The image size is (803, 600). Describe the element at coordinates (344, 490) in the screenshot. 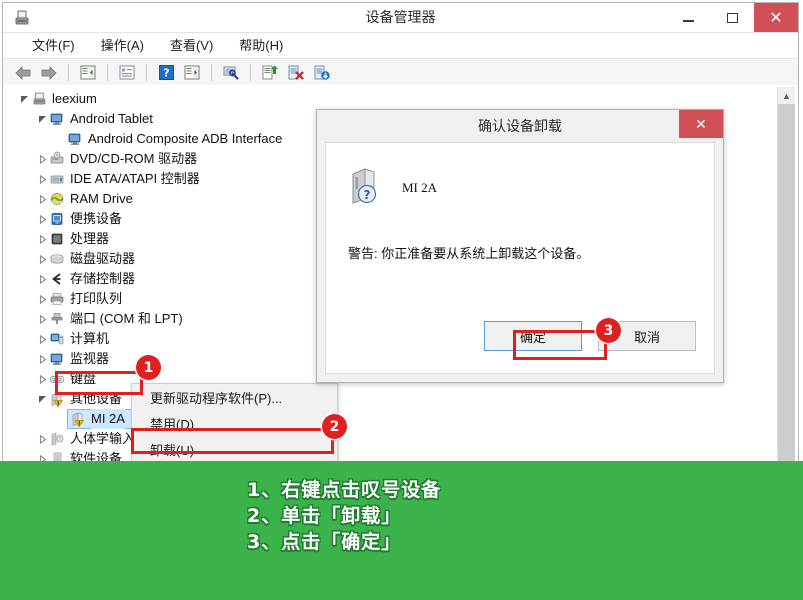

I see `instruction-step-1: 1、右键点击叹号设备` at that location.